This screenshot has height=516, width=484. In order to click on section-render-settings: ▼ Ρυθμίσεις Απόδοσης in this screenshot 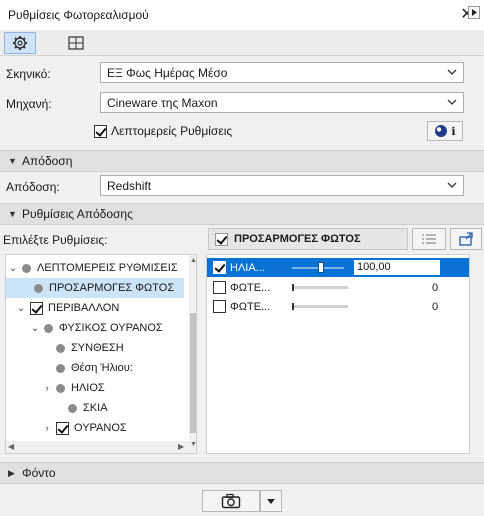, I will do `click(242, 214)`.